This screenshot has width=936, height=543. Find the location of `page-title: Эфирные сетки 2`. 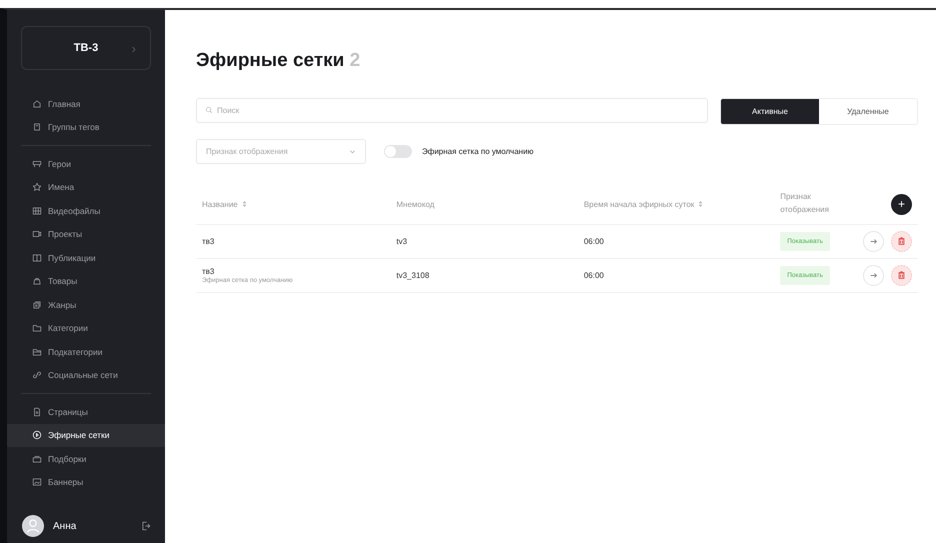

page-title: Эфирные сетки 2 is located at coordinates (279, 61).